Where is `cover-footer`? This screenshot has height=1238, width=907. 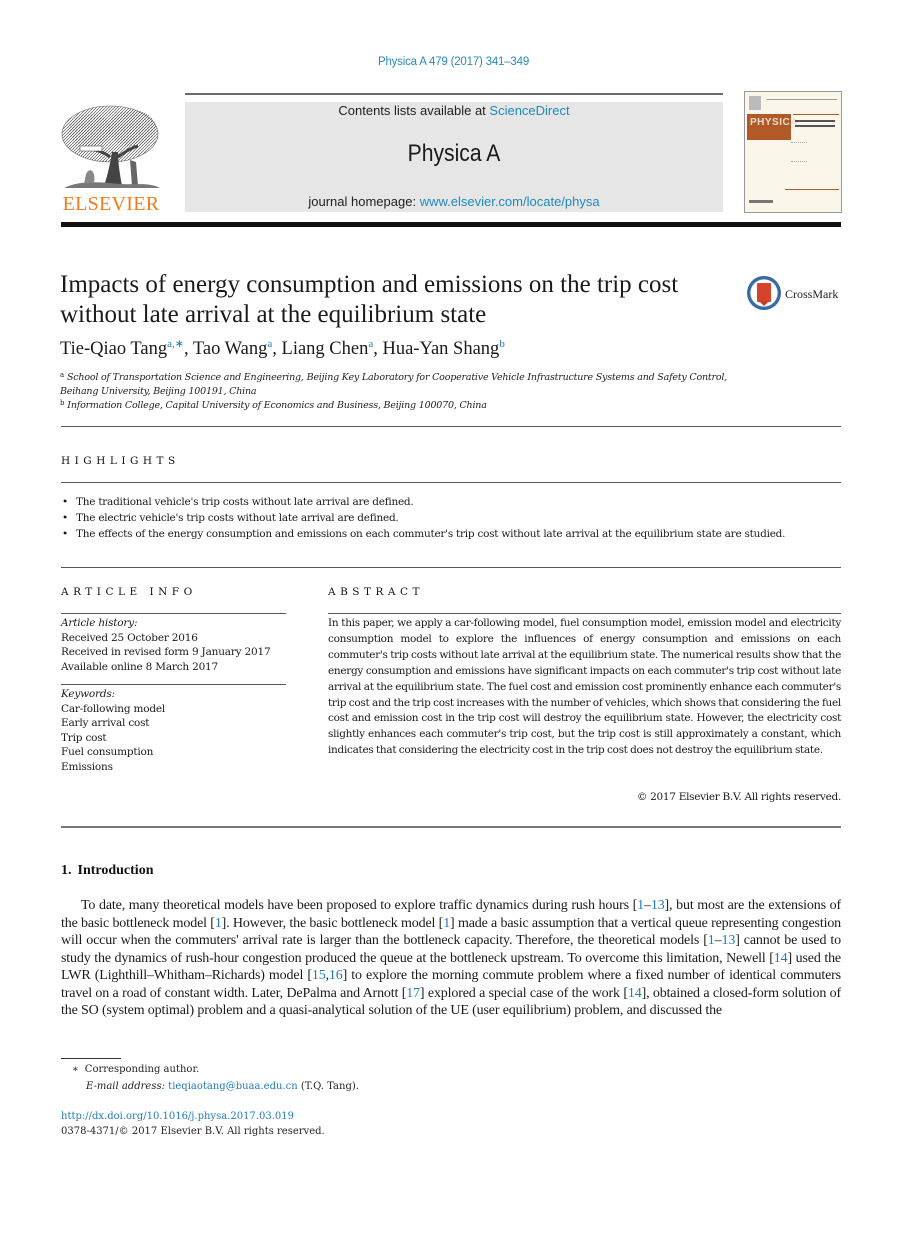
cover-footer is located at coordinates (761, 201).